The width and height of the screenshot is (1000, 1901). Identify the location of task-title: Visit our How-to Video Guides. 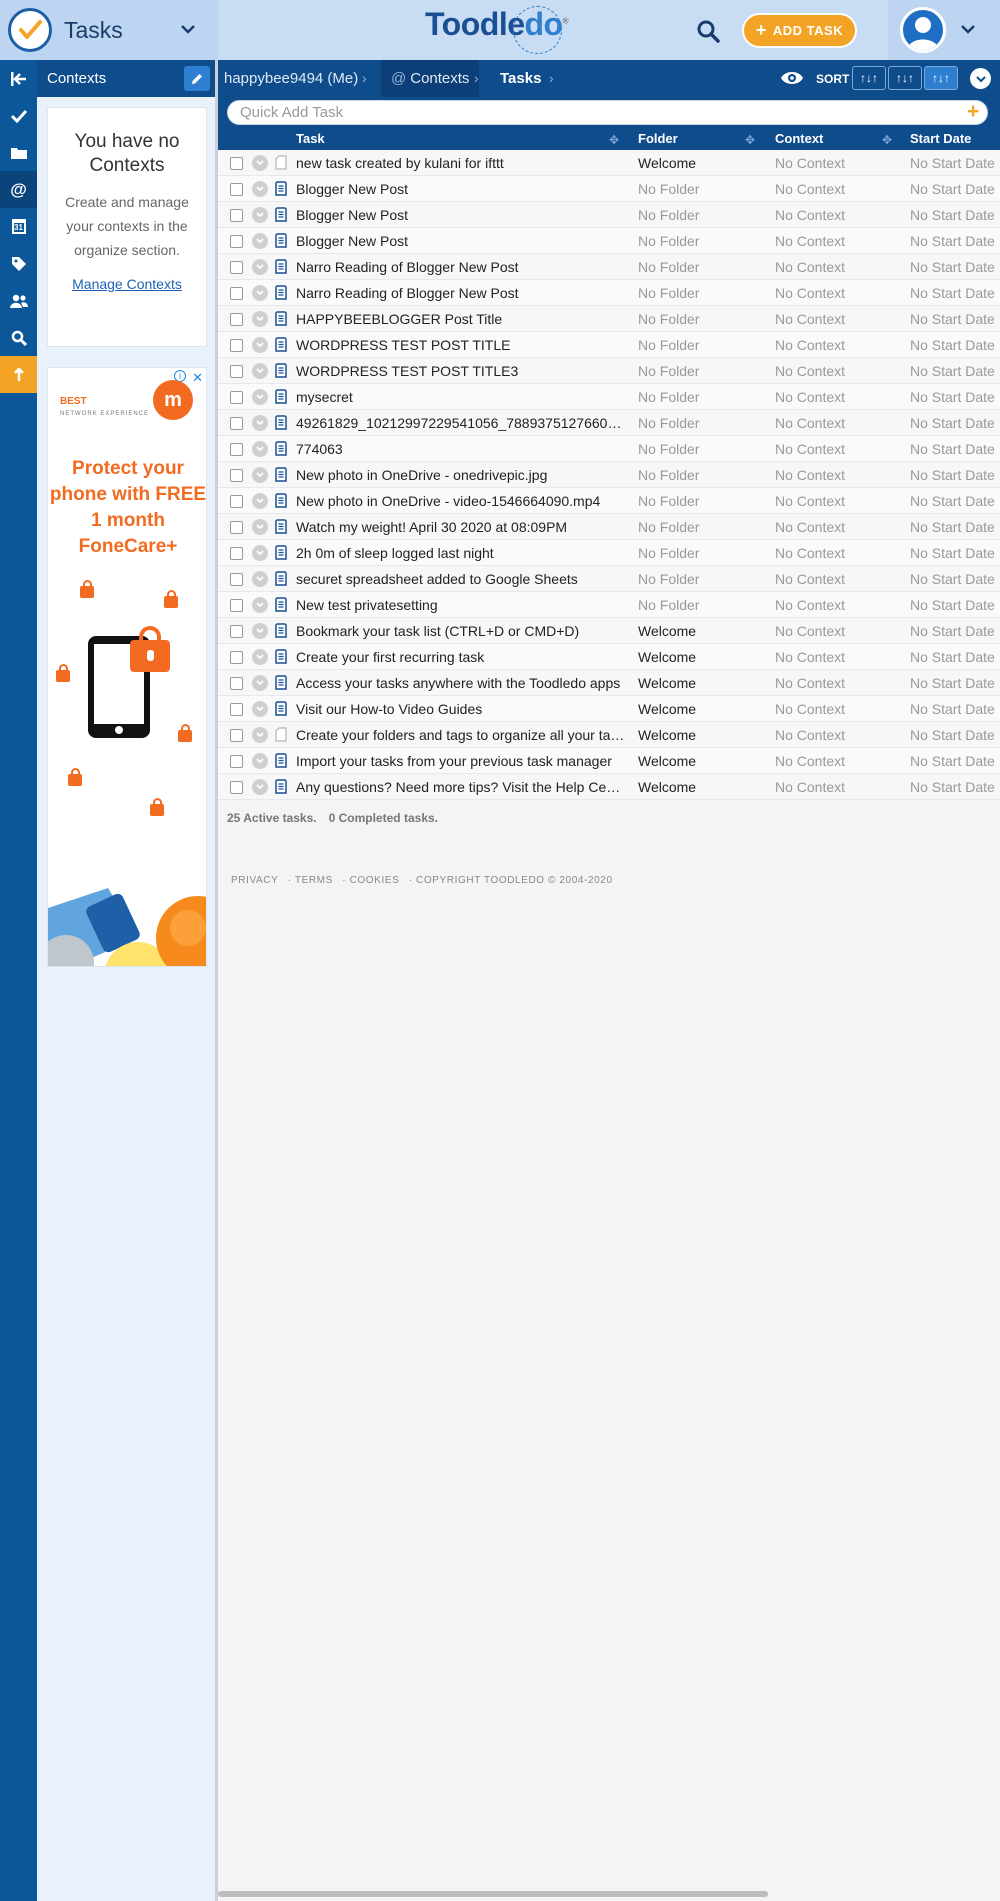
(464, 709).